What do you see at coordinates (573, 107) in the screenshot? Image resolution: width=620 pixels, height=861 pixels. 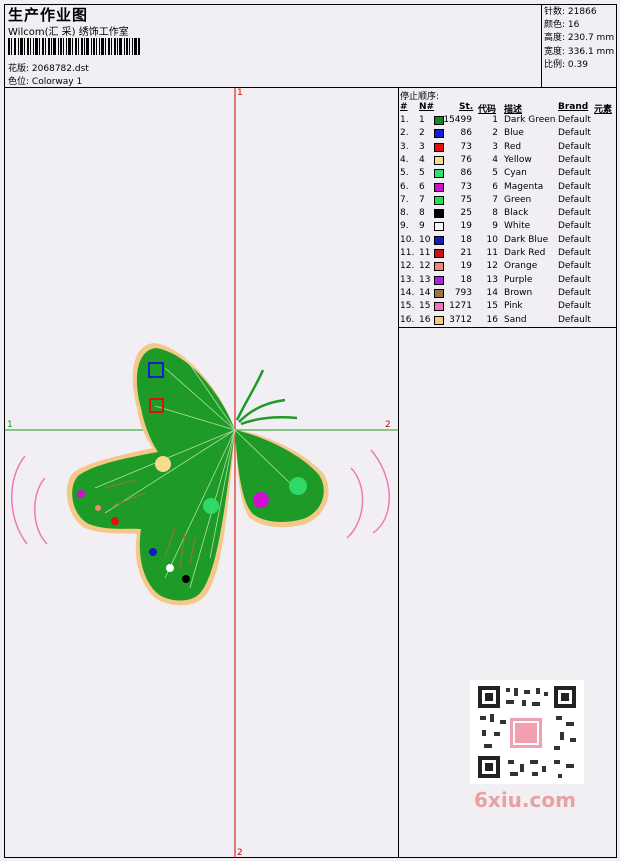 I see `col-brand: Brand` at bounding box center [573, 107].